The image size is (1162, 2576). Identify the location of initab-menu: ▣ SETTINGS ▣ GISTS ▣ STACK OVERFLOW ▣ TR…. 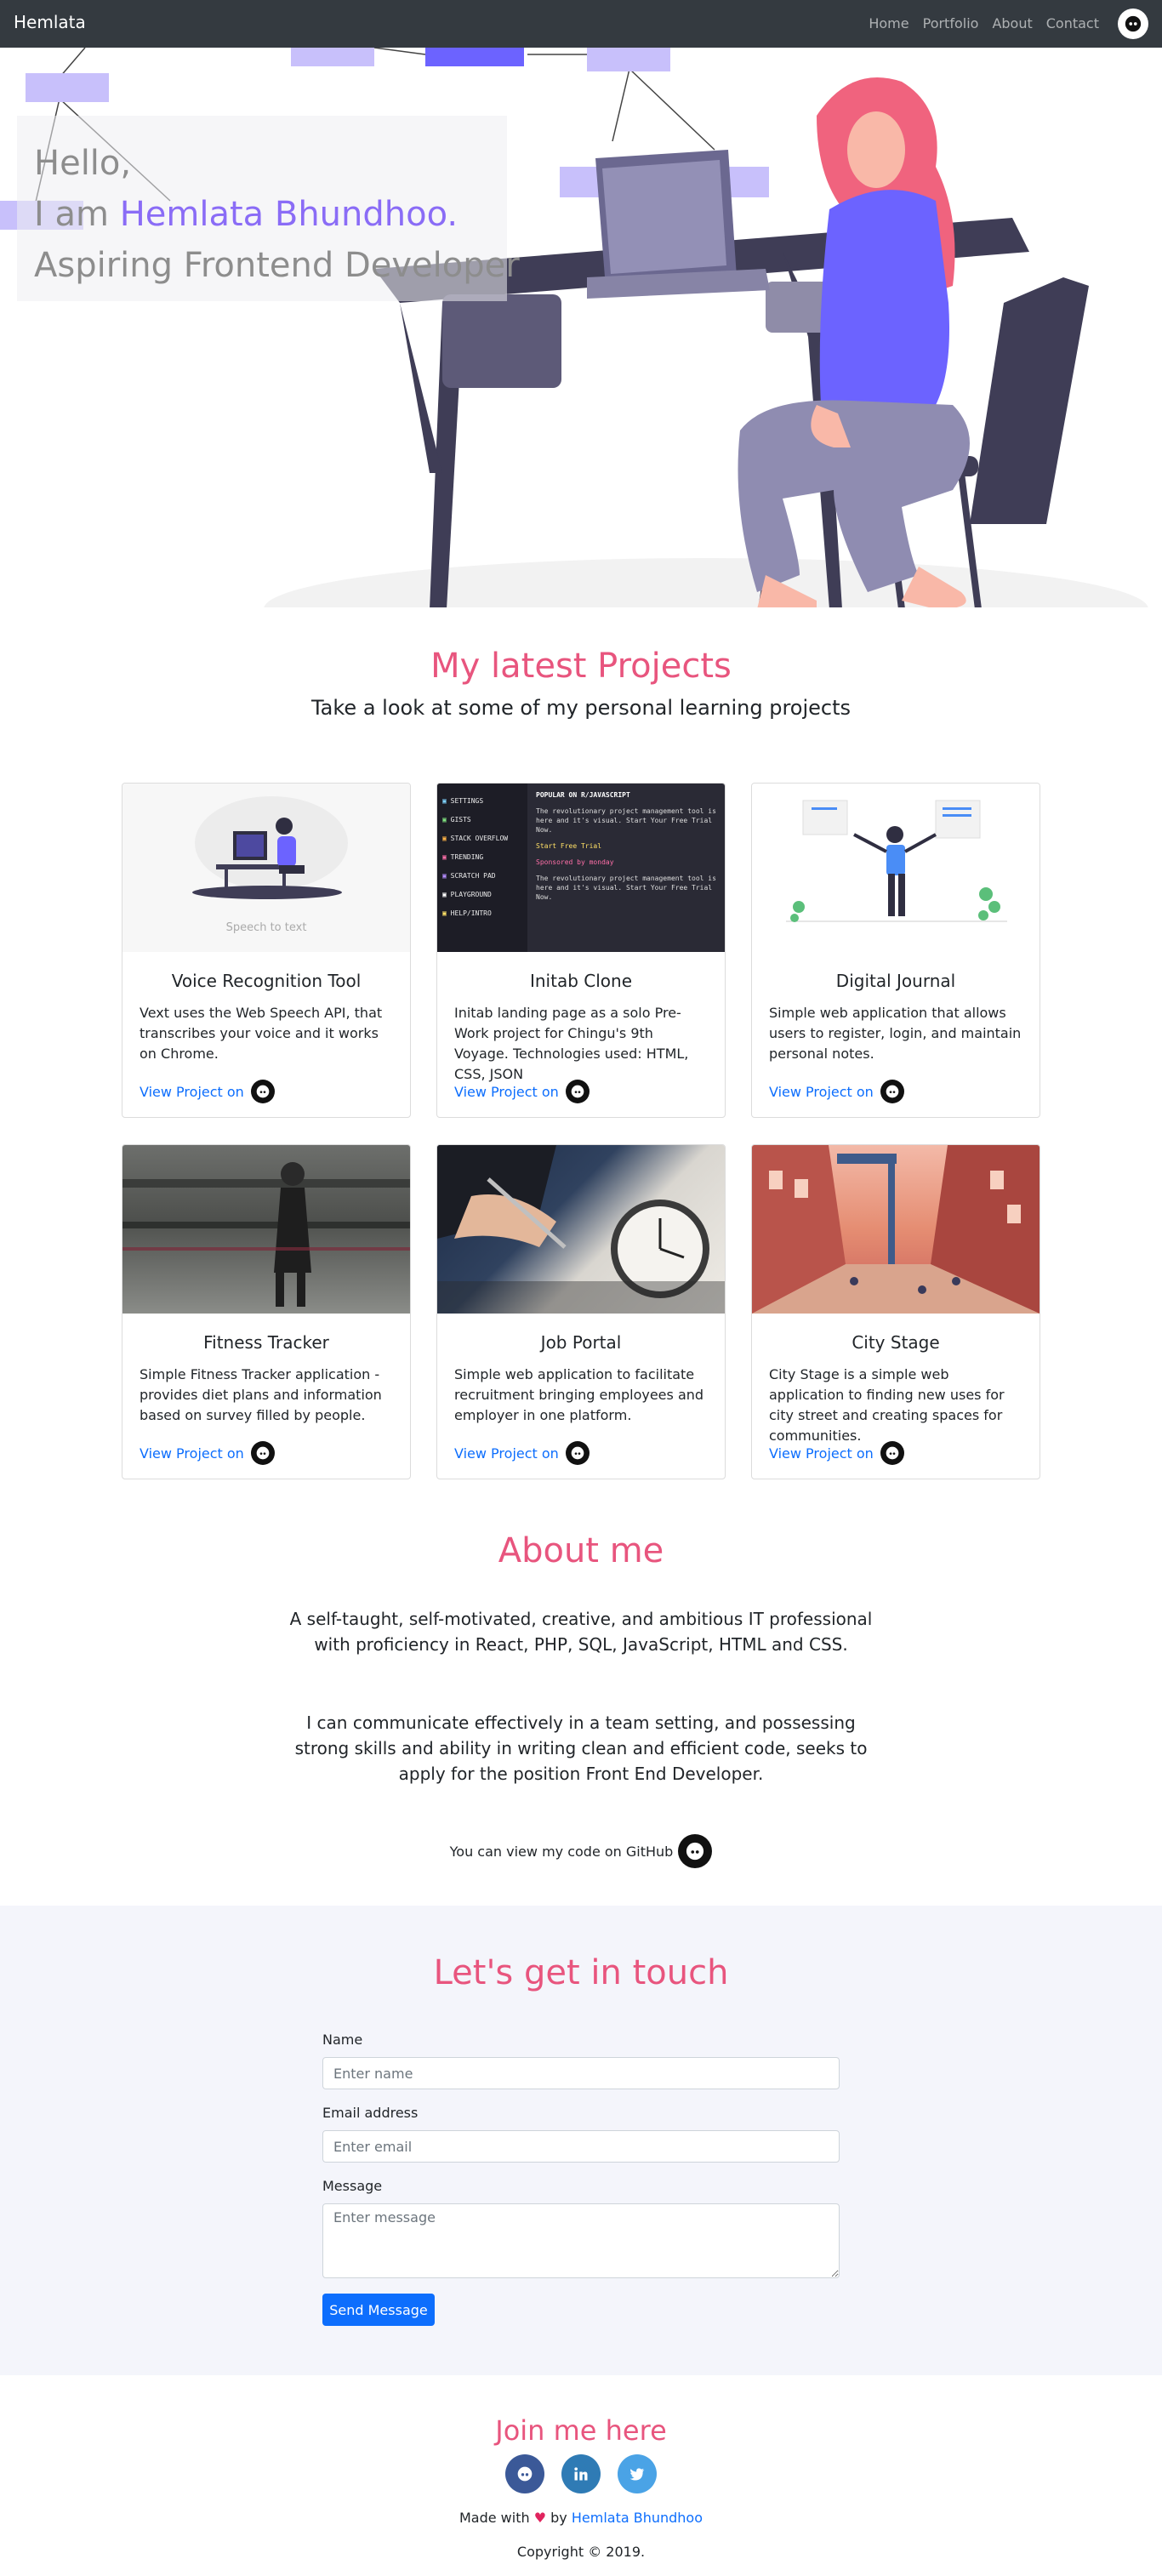
(476, 857).